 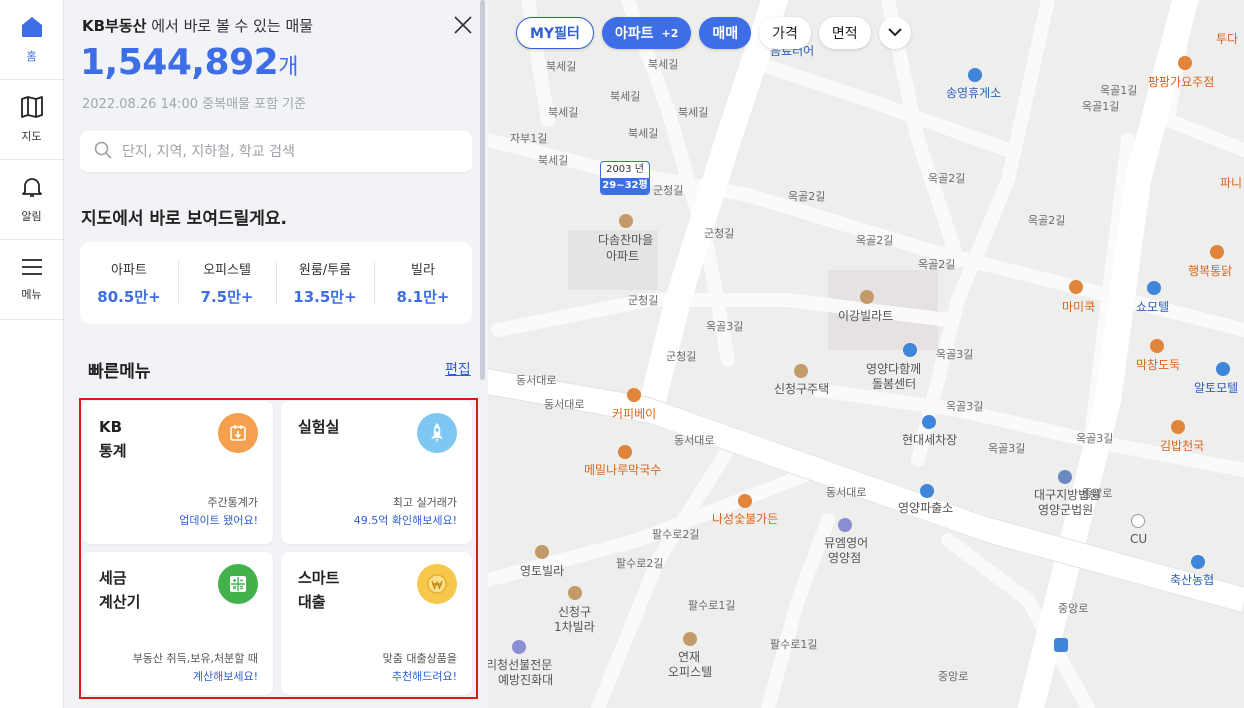 I want to click on card-desc: 최고 실거래가, so click(x=424, y=502).